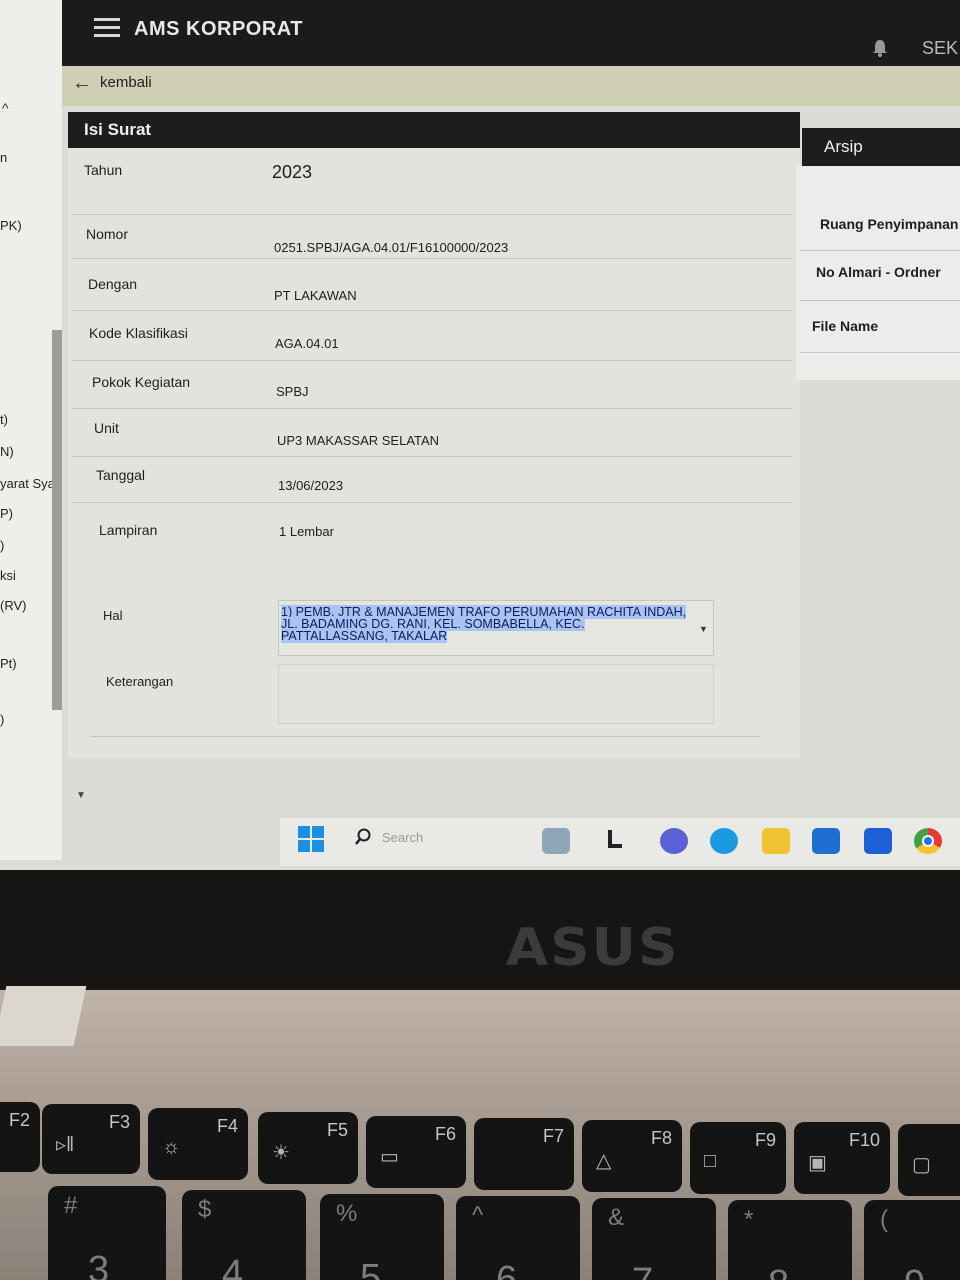 This screenshot has width=960, height=1280. I want to click on panel-title: Isi Surat, so click(118, 129).